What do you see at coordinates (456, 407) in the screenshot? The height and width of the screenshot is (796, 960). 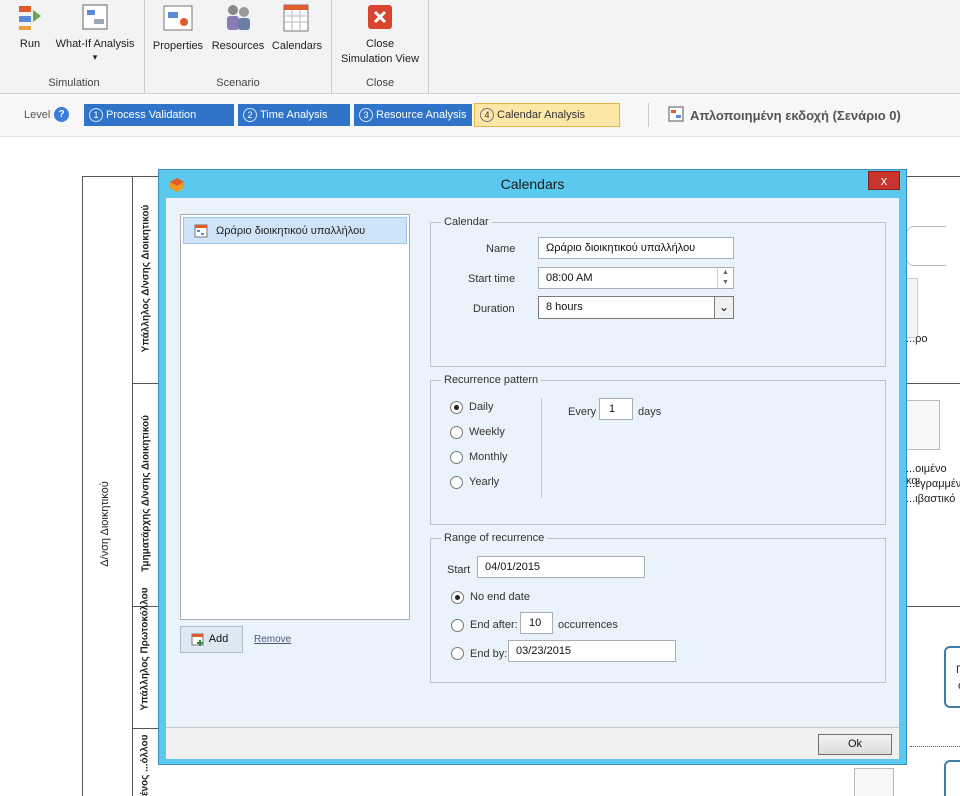 I see `daily-radio` at bounding box center [456, 407].